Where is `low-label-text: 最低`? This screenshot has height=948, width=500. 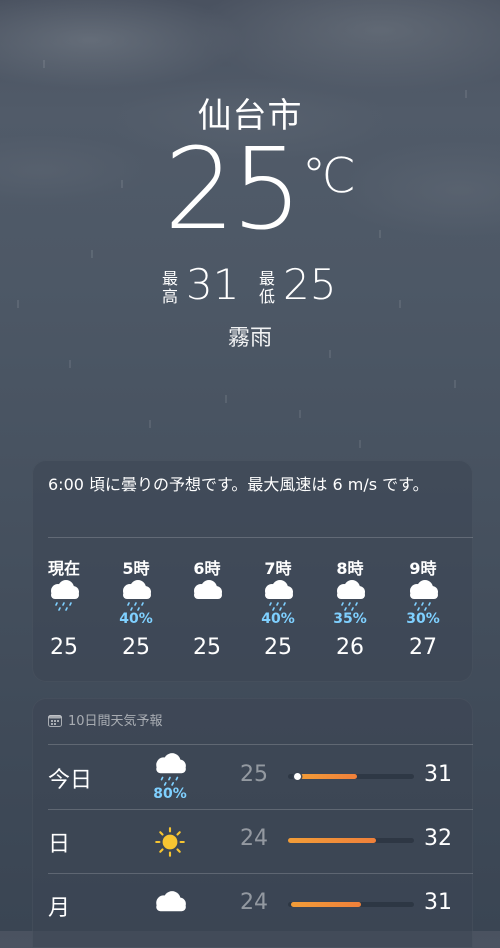
low-label-text: 最低 is located at coordinates (266, 287).